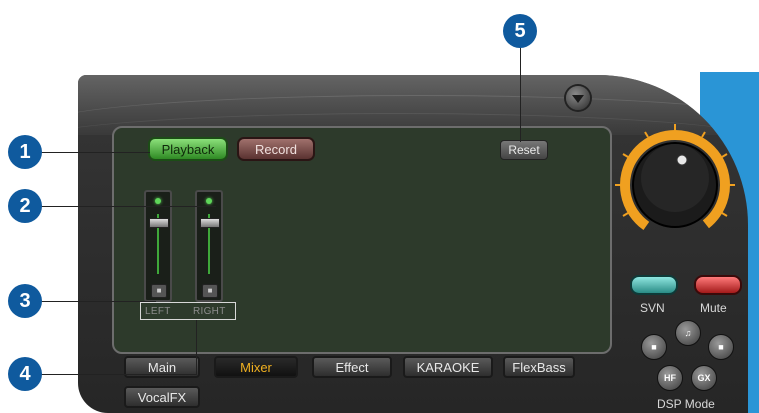  What do you see at coordinates (209, 201) in the screenshot?
I see `right-channel-led` at bounding box center [209, 201].